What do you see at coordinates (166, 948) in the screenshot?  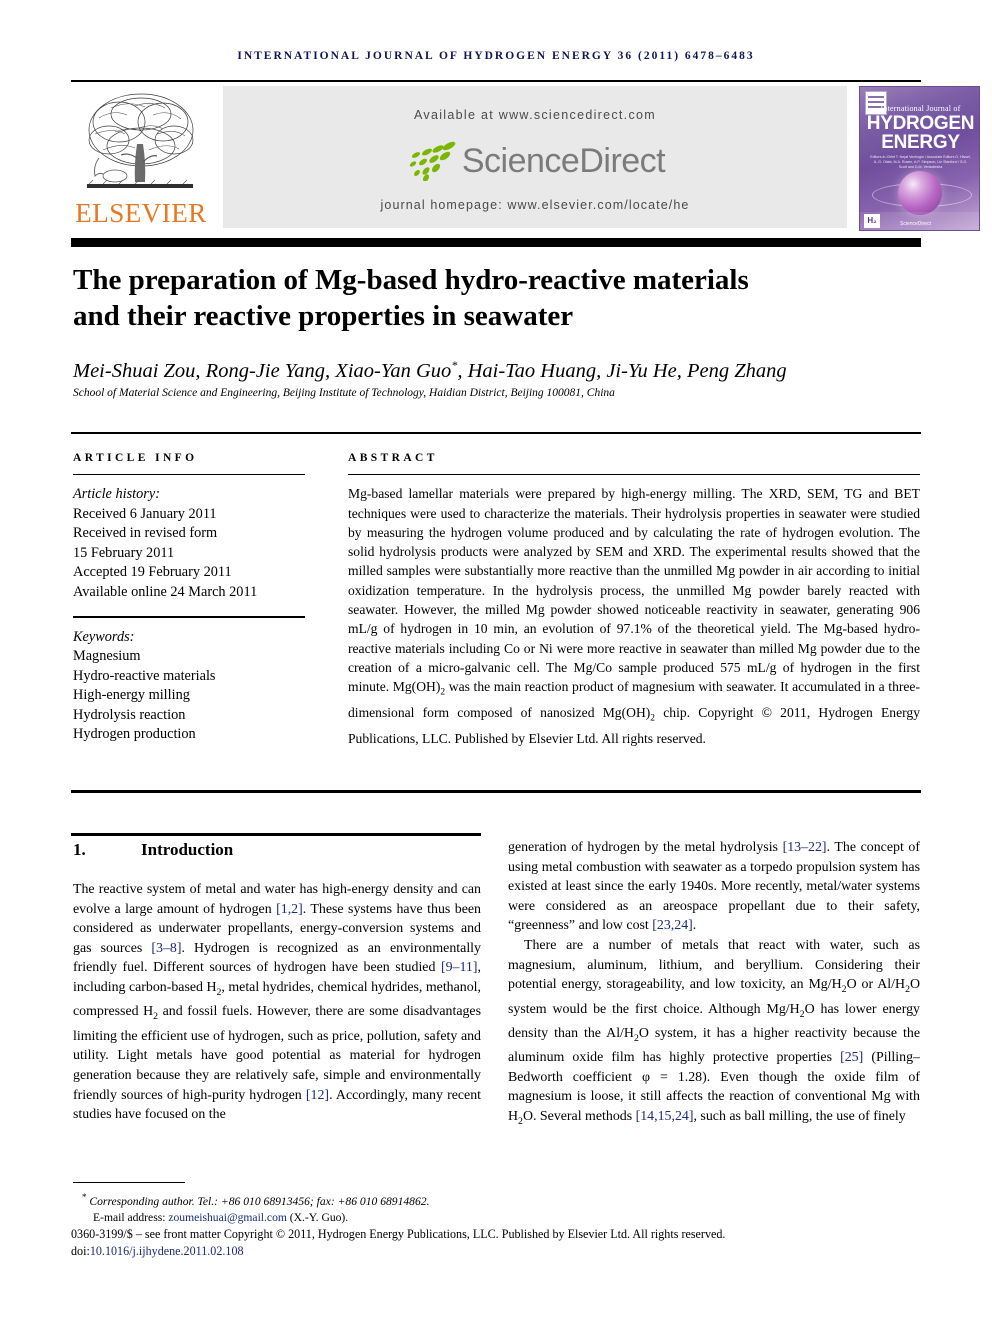 I see `citation-link: [3–8]` at bounding box center [166, 948].